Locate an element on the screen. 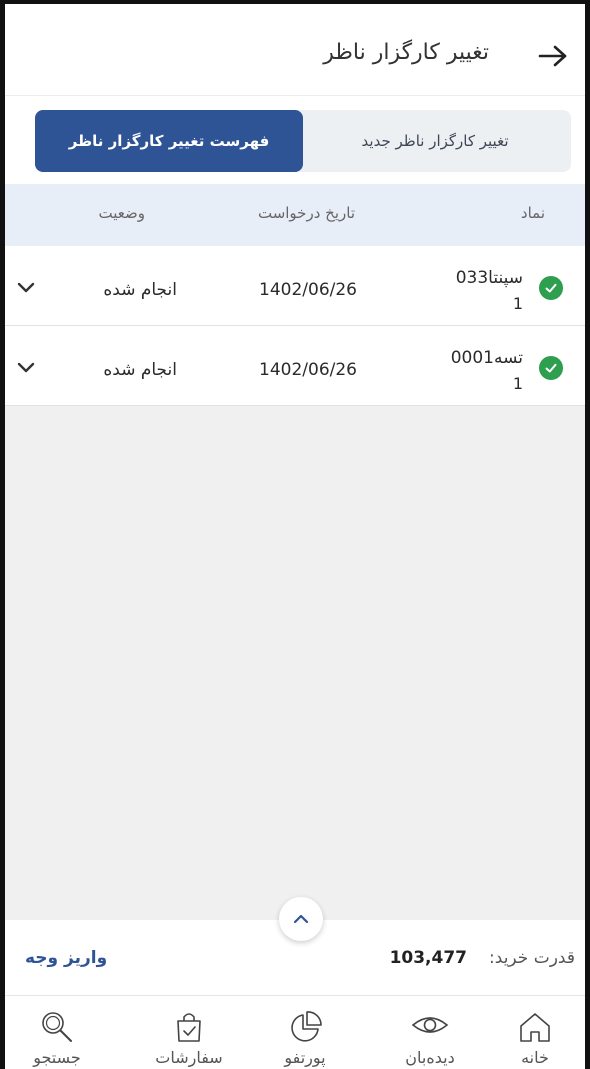 The image size is (590, 1069). arrow-right-icon is located at coordinates (552, 56).